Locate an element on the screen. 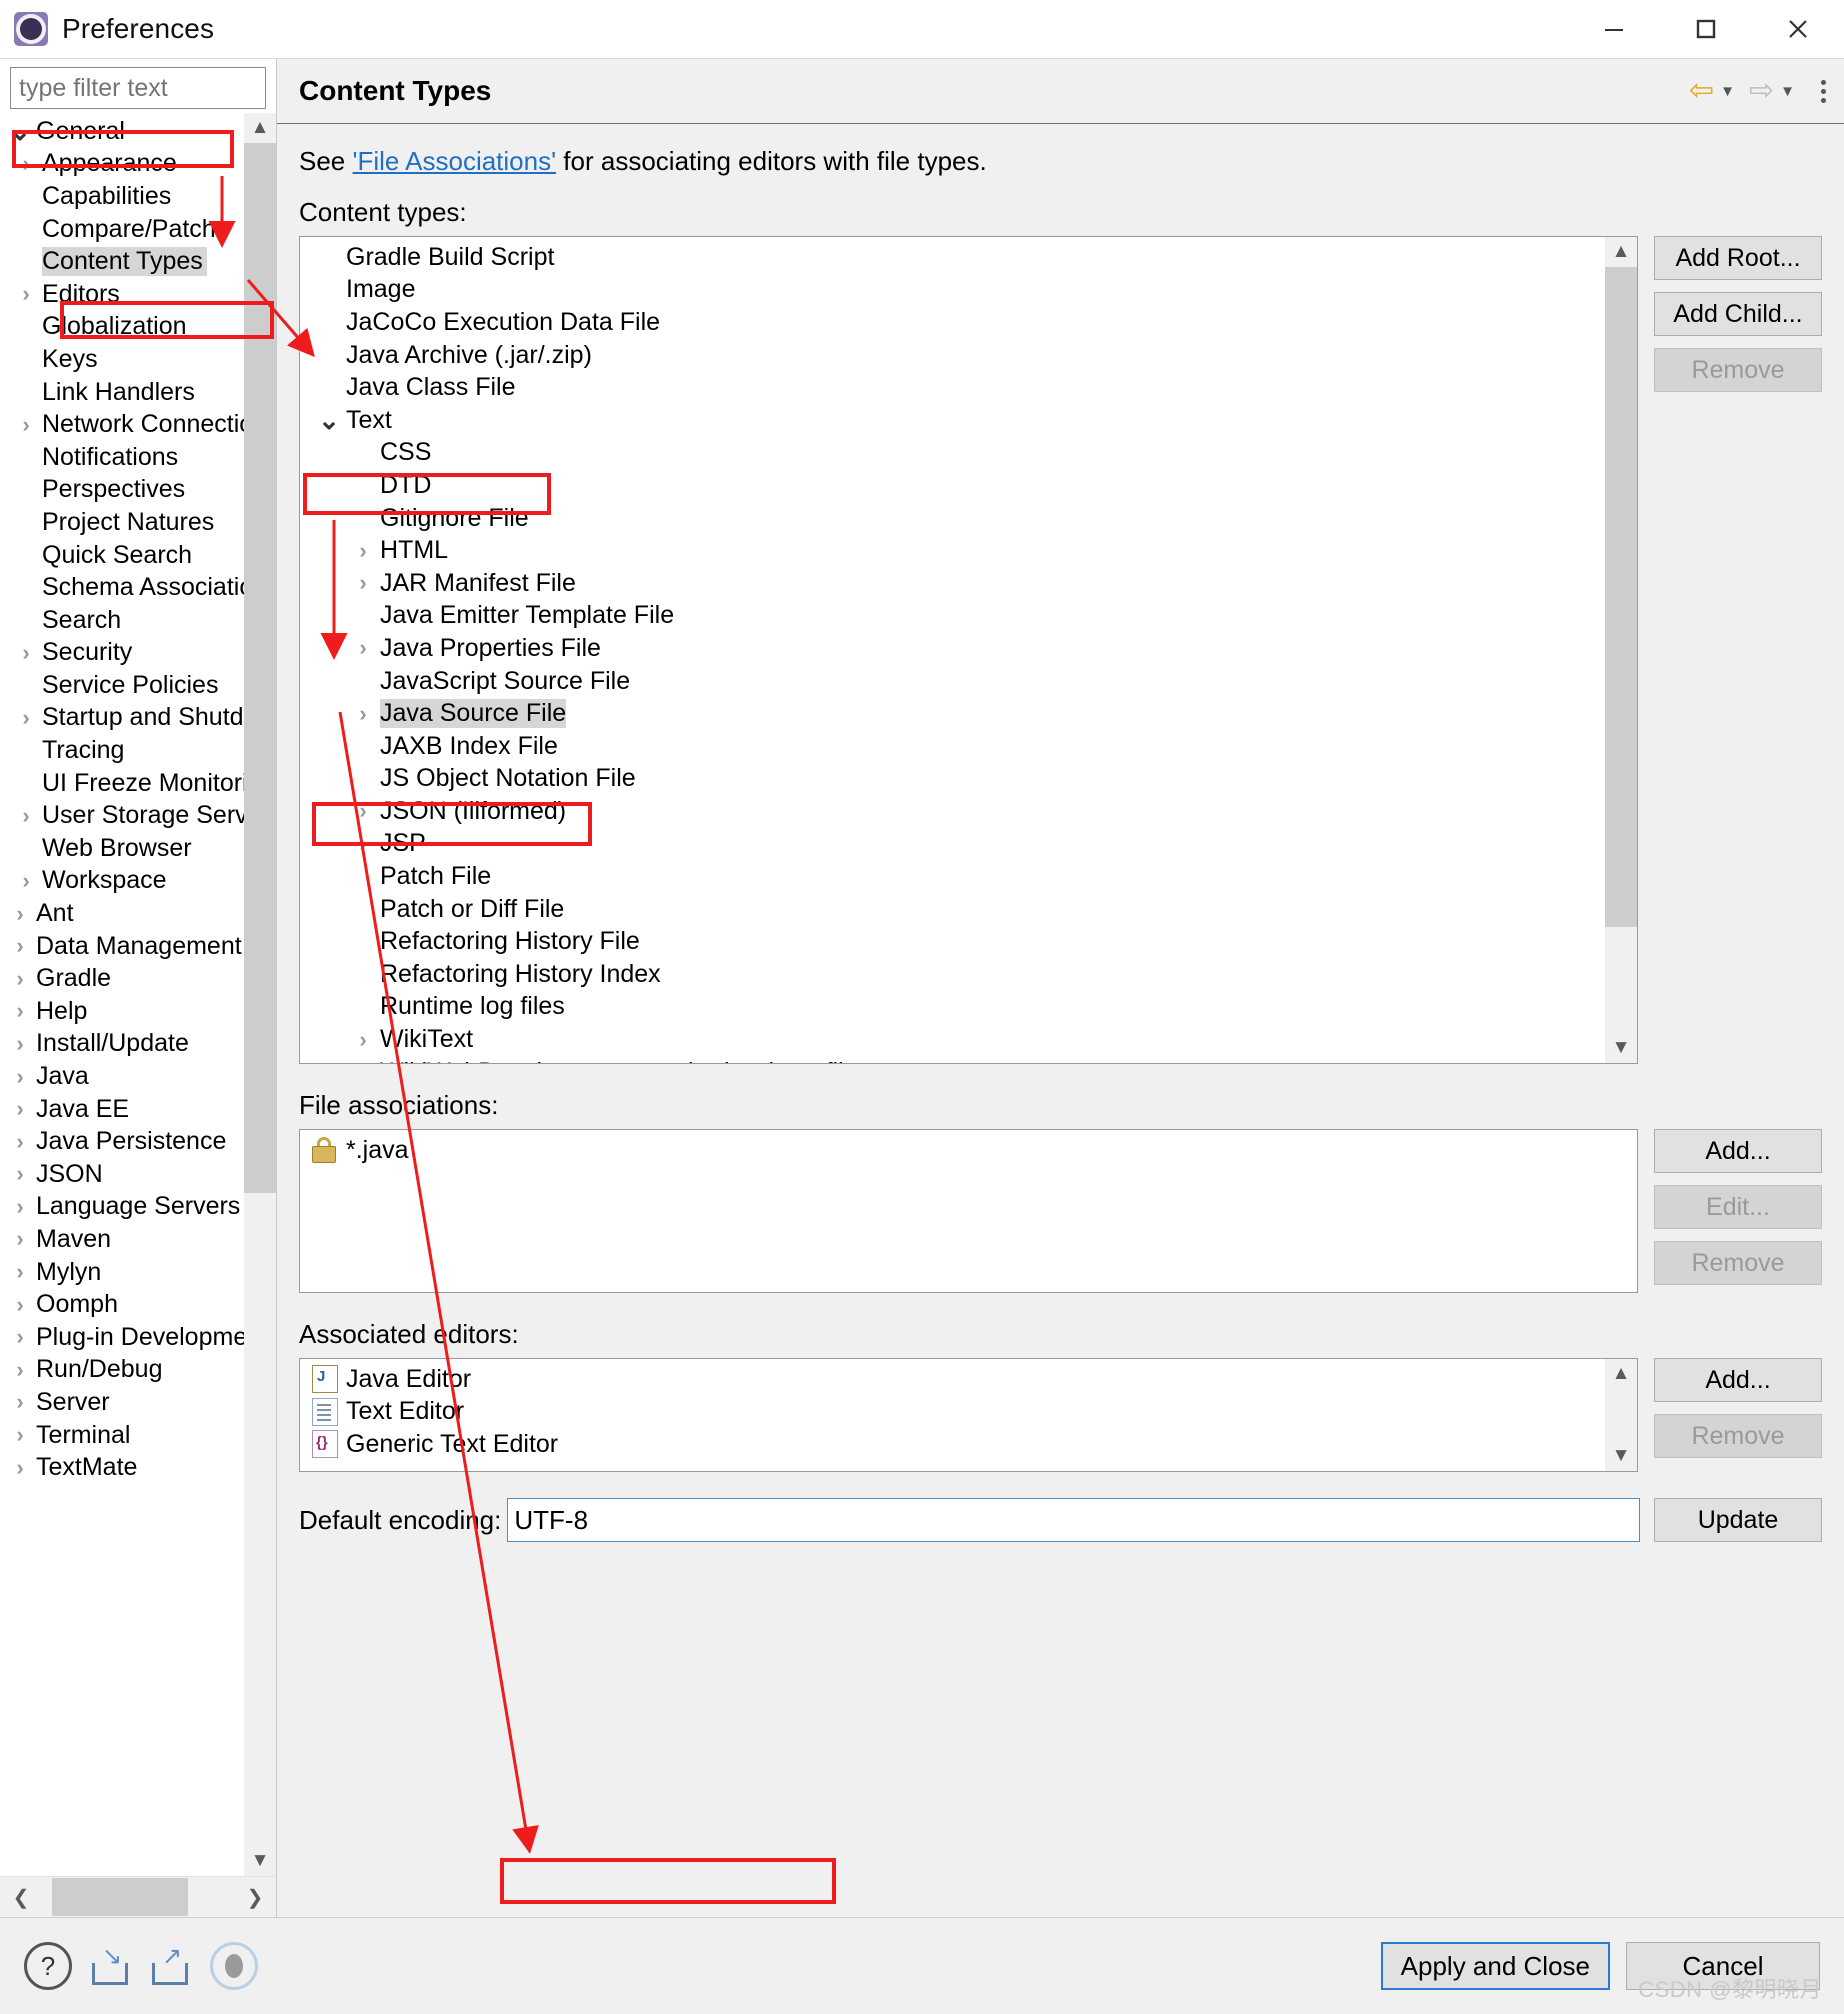 The height and width of the screenshot is (2014, 1844). sidebar-item-language-servers: › Language Servers is located at coordinates (122, 1207).